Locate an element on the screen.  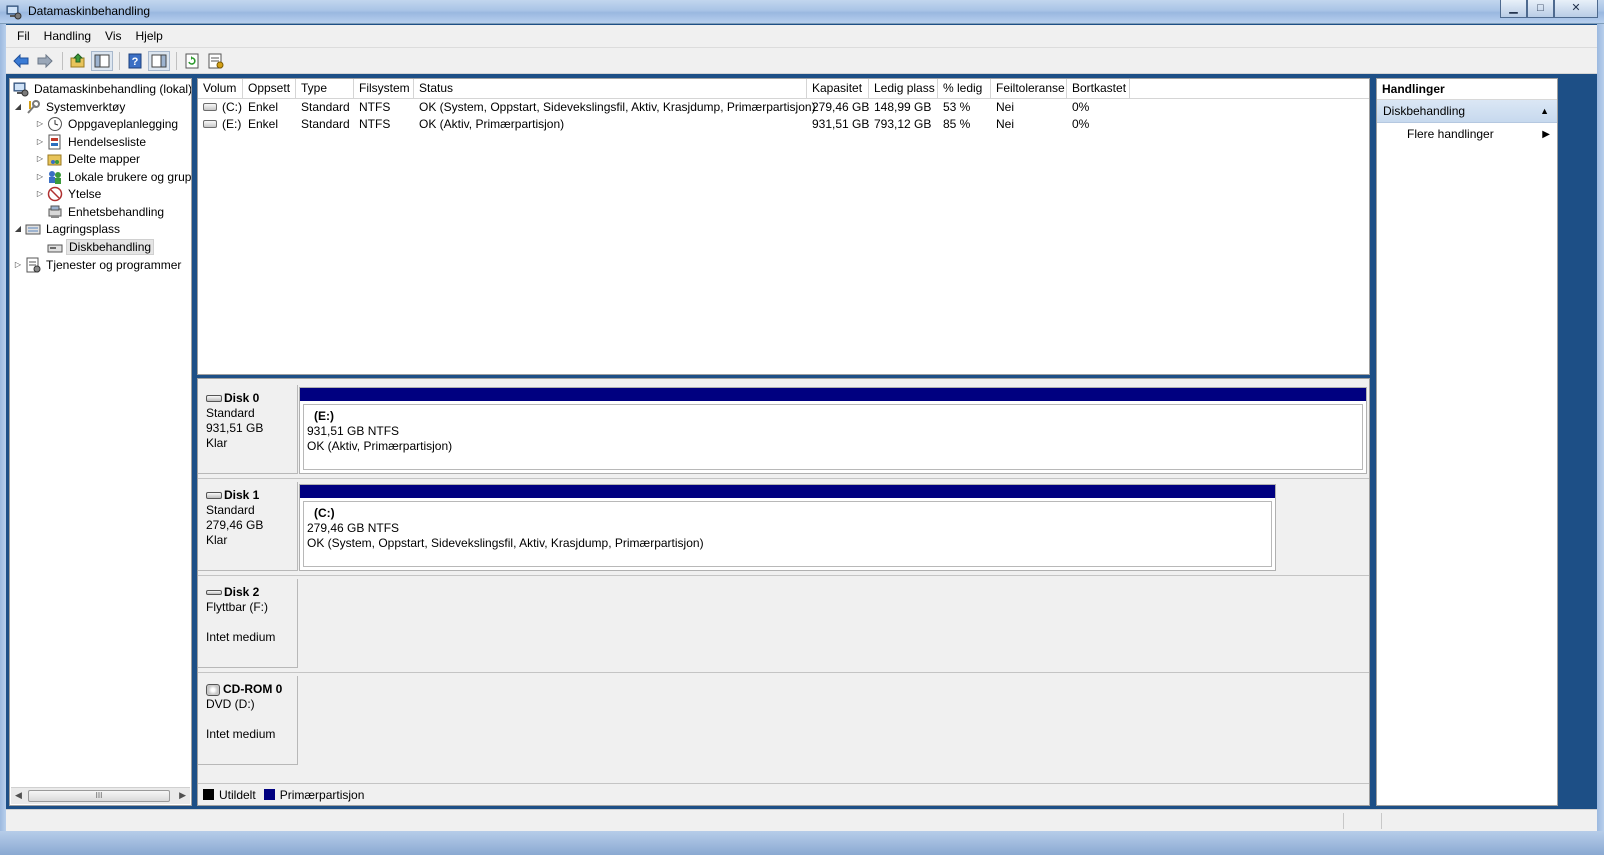
disk-size: 931,51 GB is located at coordinates (235, 428).